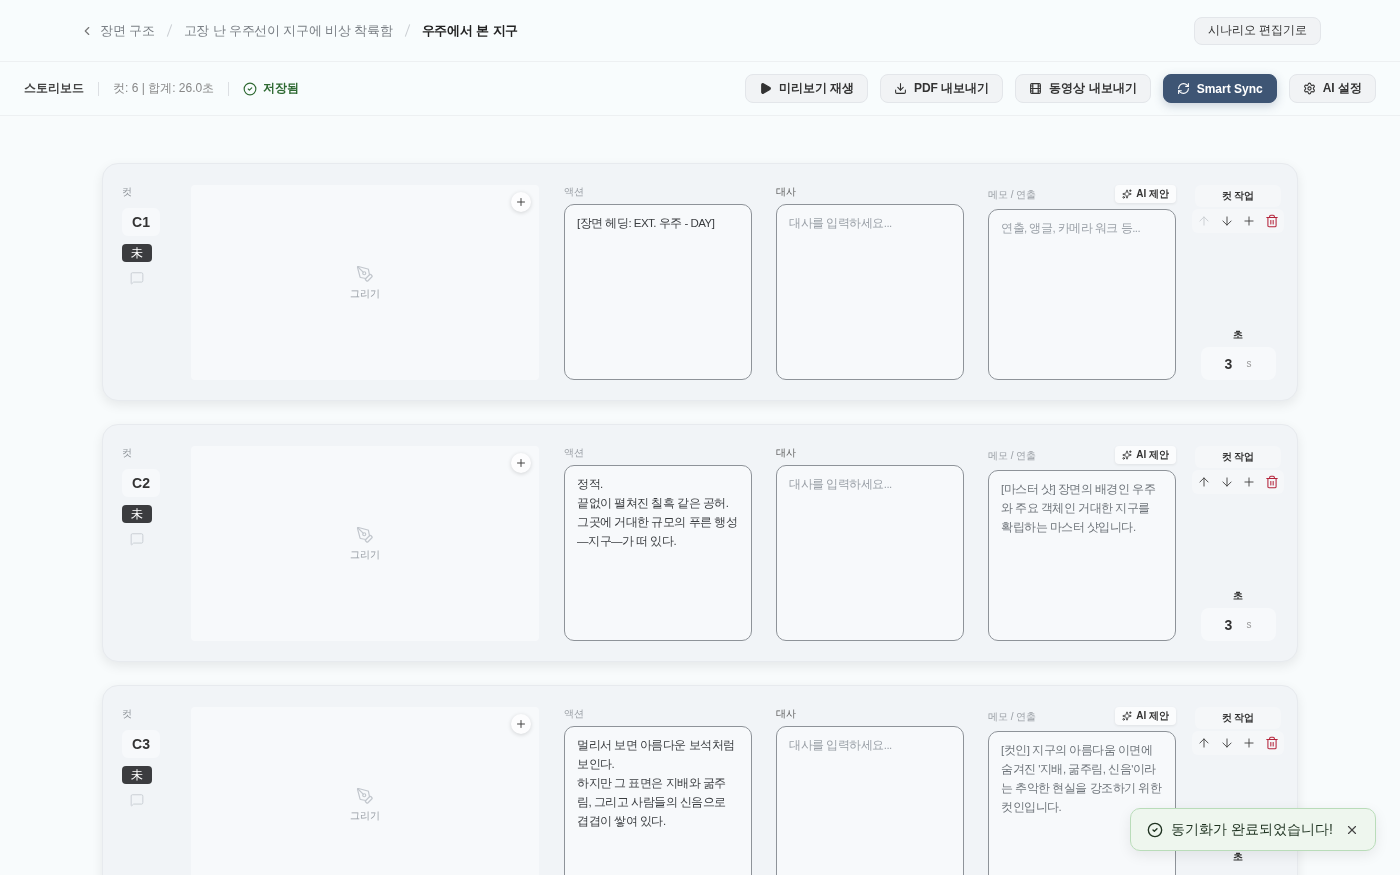 The width and height of the screenshot is (1400, 875). I want to click on text-field: 정적. 끝없이 펼쳐진 칠흑 같은 공허. 그곳에 거대한 규모의 푸른 행성—지구—가 떠 있다., so click(658, 553).